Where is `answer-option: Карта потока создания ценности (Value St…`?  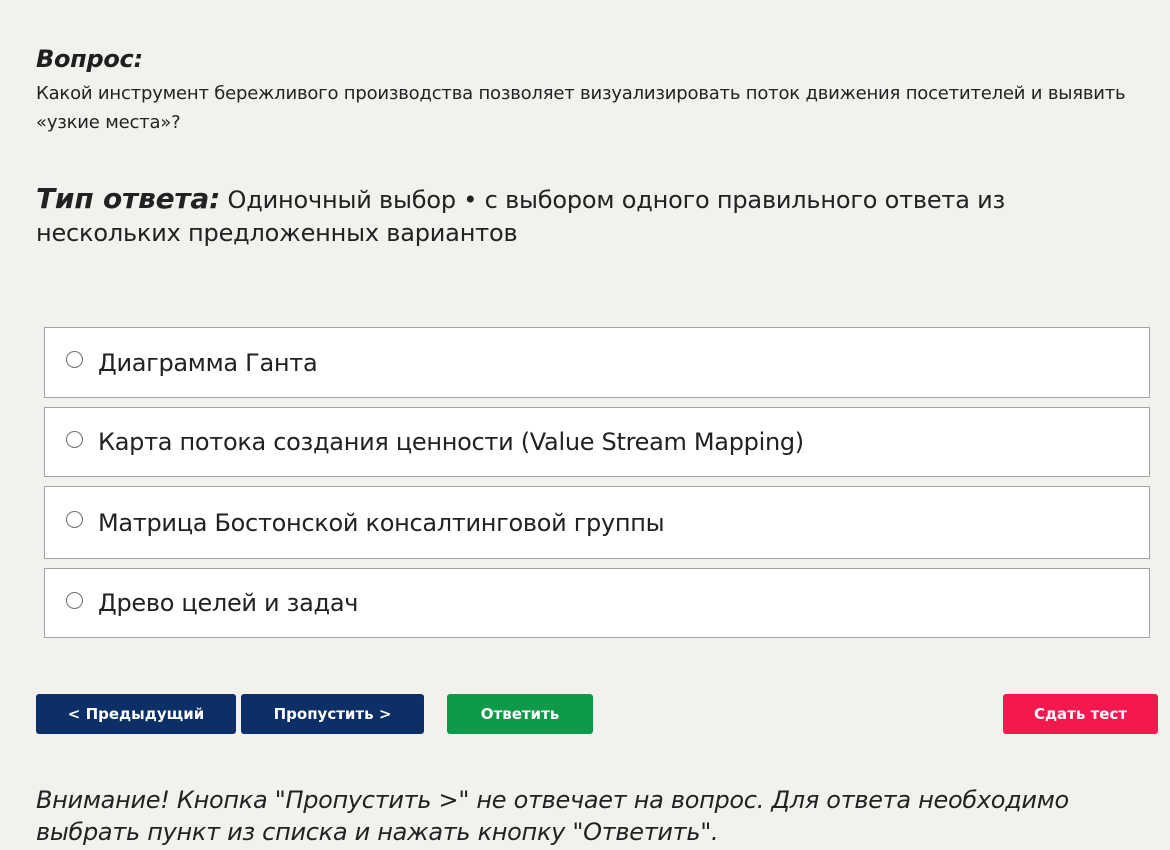 answer-option: Карта потока создания ценности (Value St… is located at coordinates (597, 442).